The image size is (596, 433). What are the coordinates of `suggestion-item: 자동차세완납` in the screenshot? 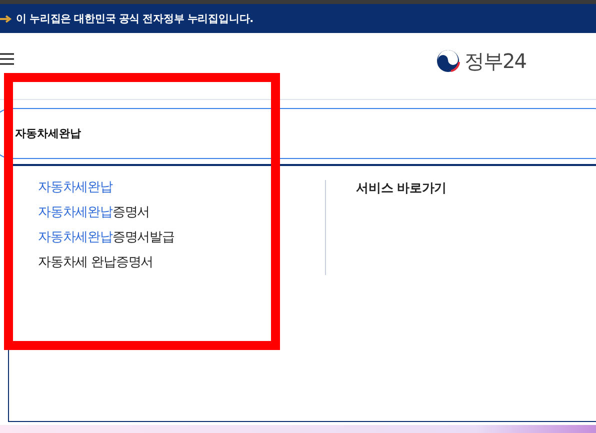 It's located at (181, 187).